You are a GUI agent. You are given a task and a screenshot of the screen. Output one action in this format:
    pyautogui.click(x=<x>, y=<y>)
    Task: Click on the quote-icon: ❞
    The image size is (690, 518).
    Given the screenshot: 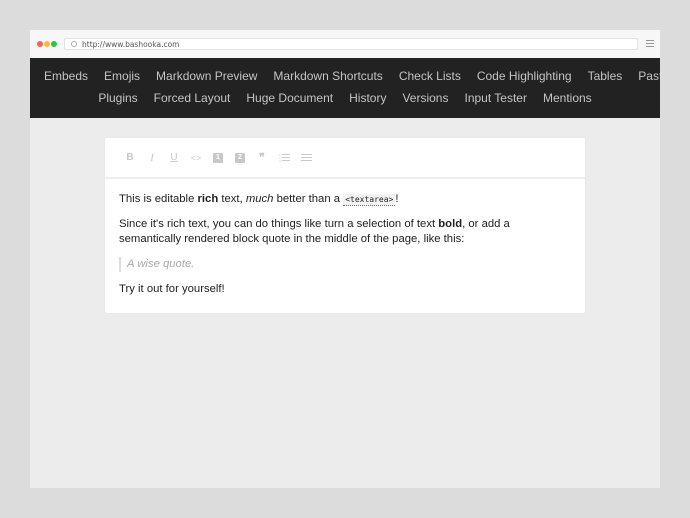 What is the action you would take?
    pyautogui.click(x=262, y=158)
    